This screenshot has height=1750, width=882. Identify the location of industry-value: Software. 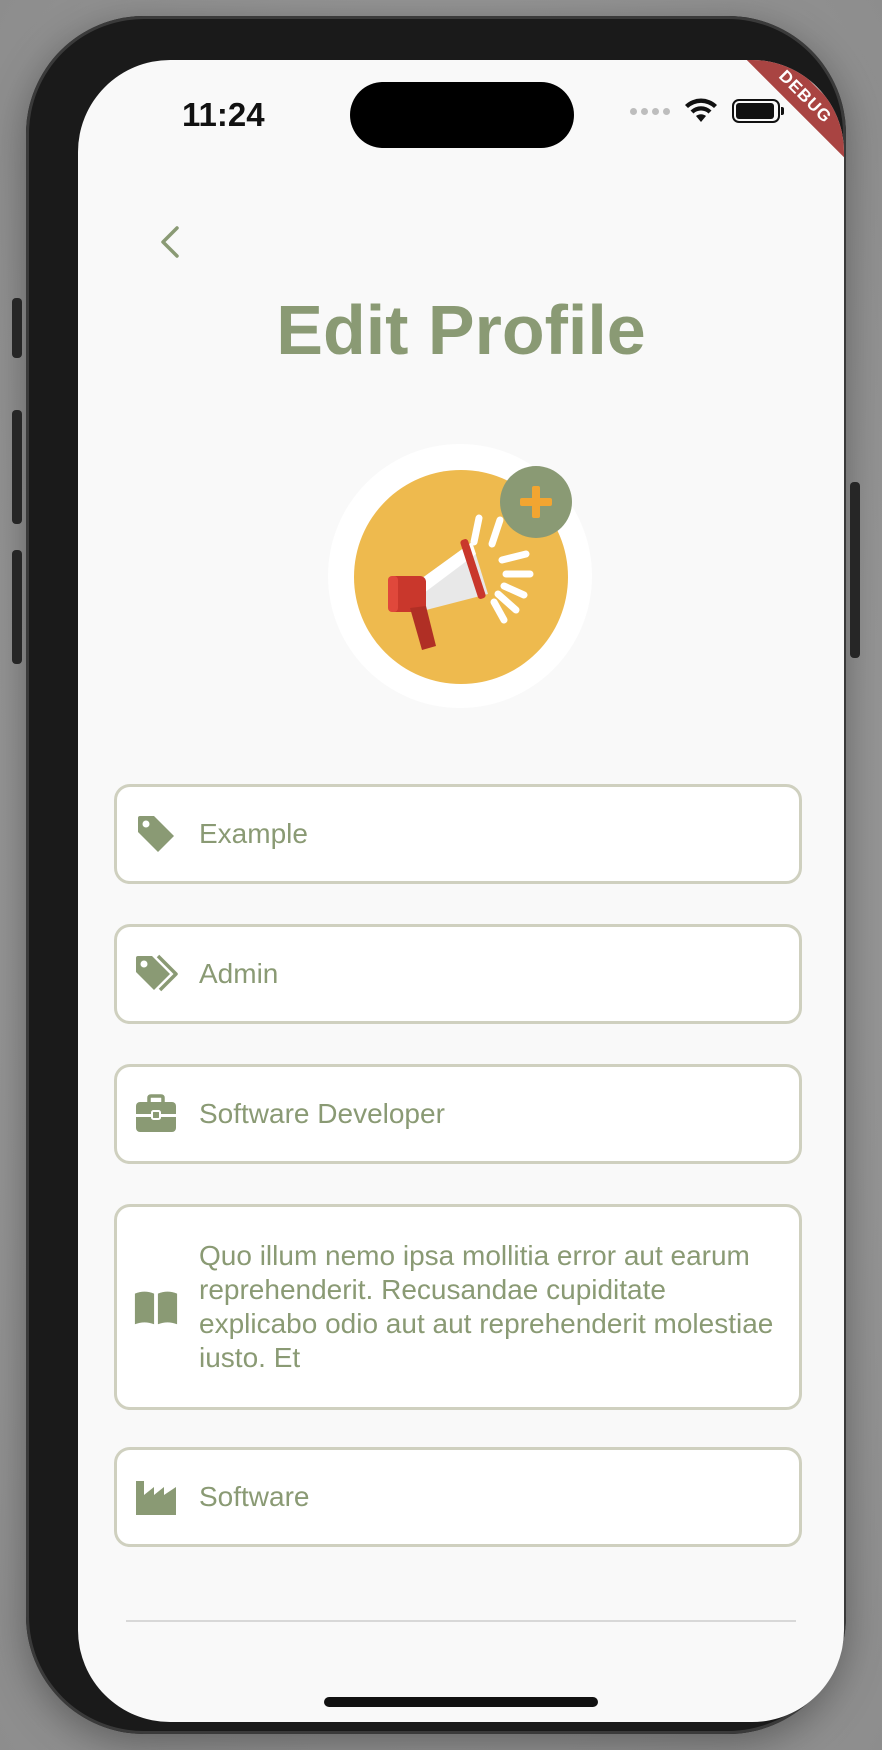
(254, 1496).